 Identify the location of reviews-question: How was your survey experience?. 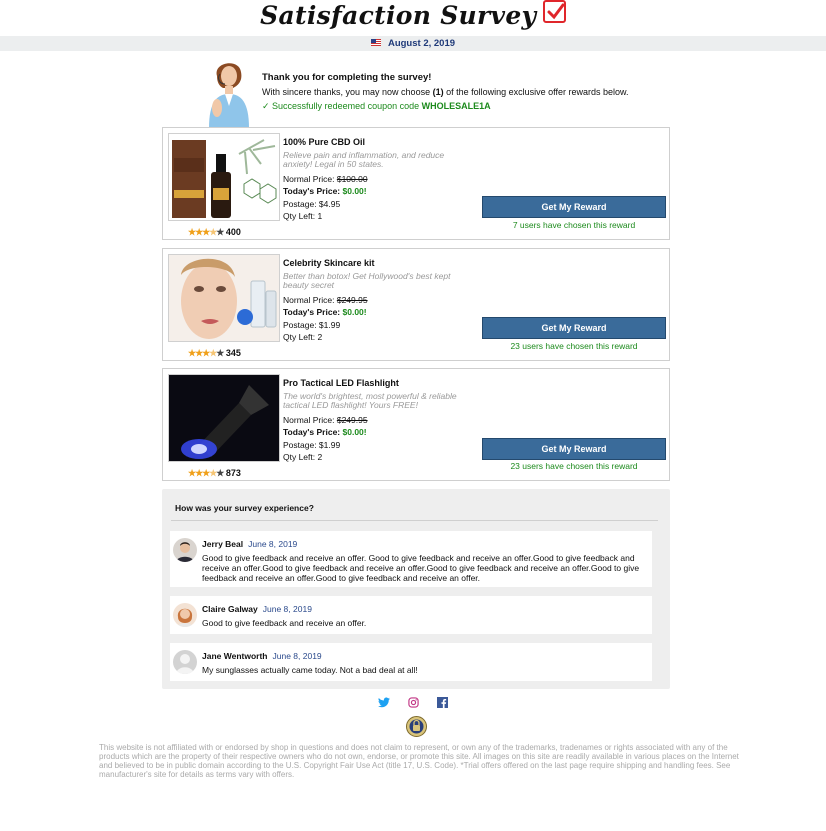
(244, 508).